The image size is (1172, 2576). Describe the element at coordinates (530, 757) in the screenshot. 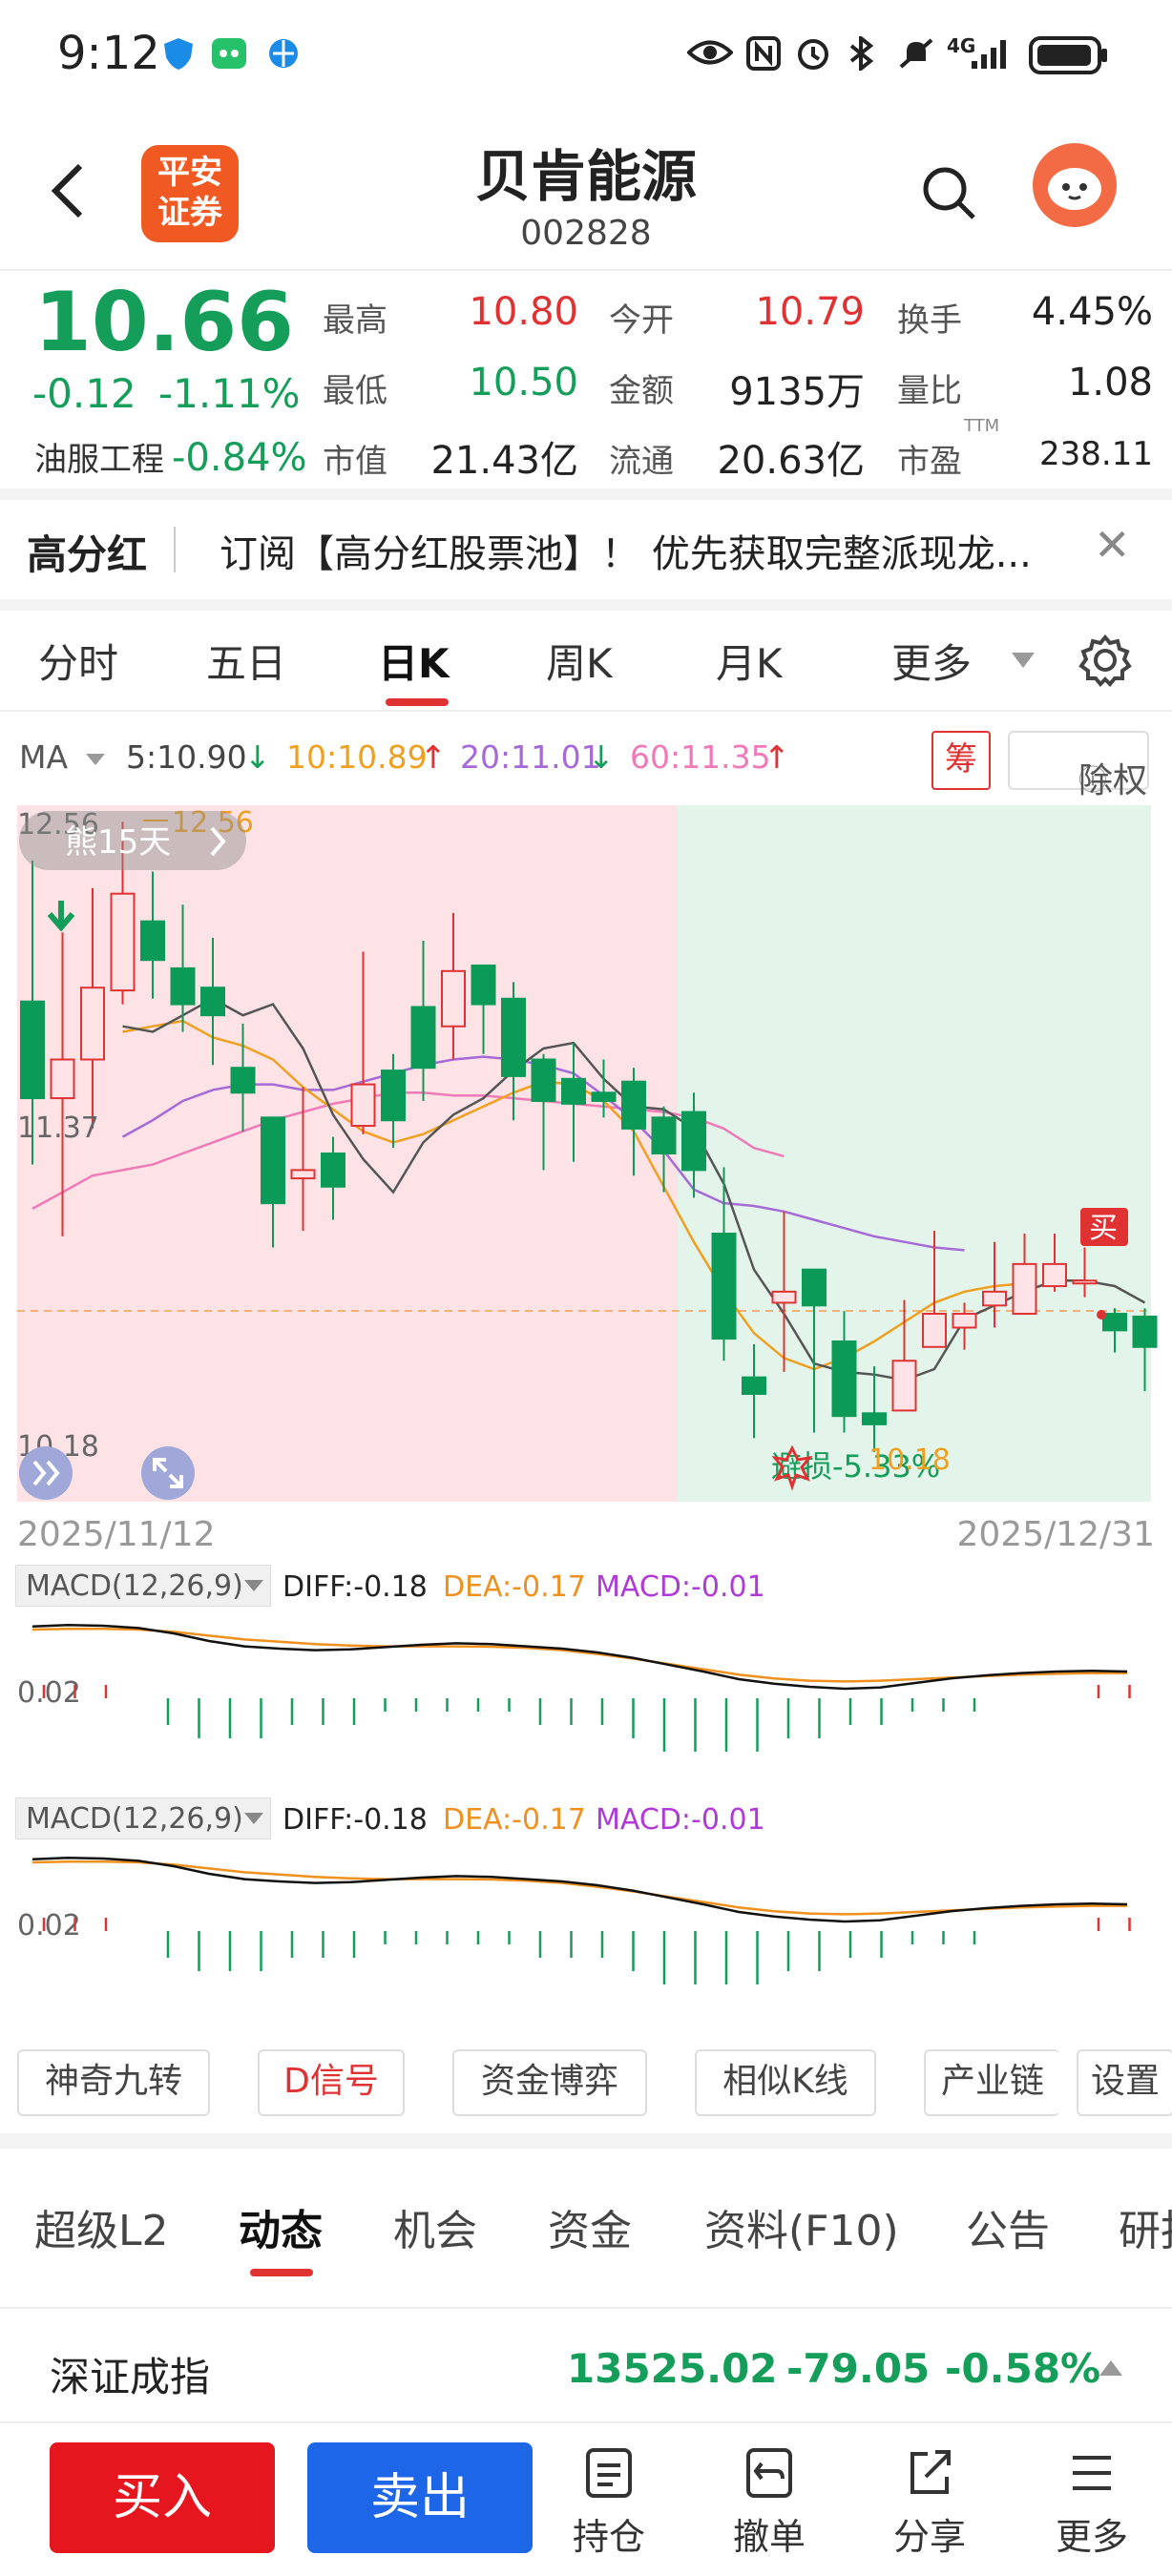

I see `ma20-value: 20:11.01` at that location.